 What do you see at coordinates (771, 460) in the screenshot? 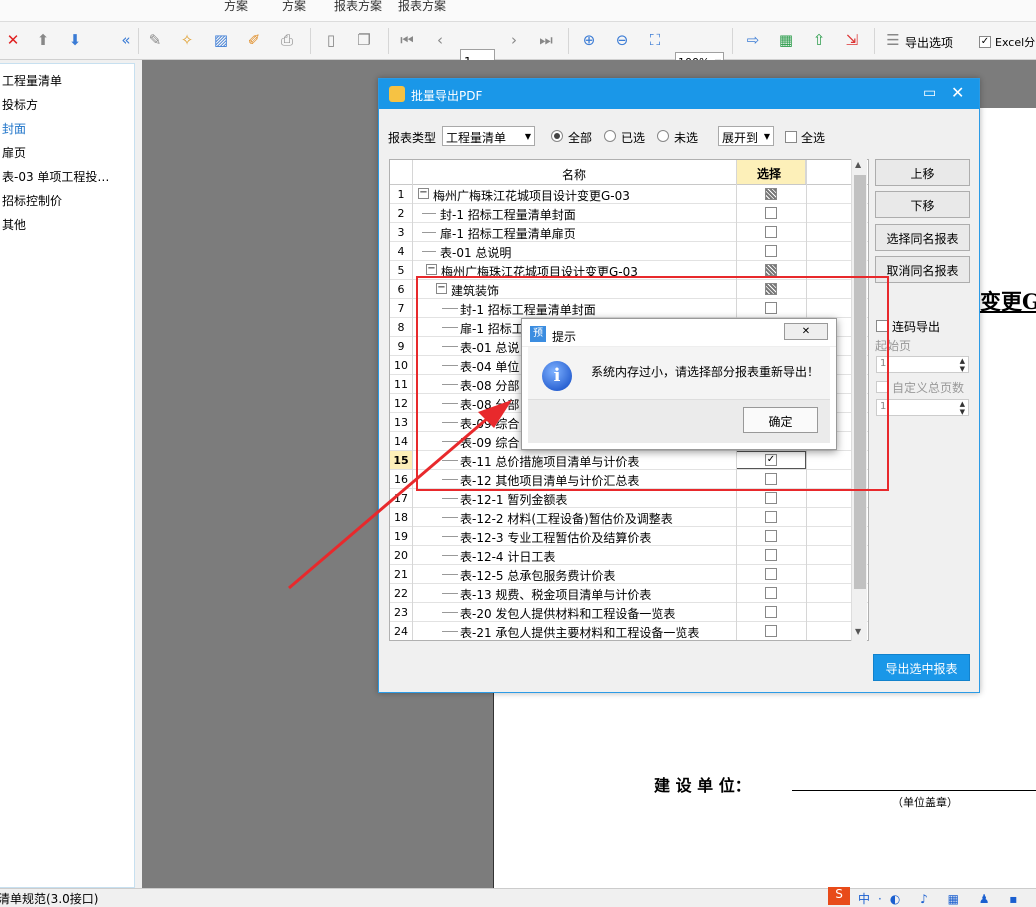
I see `select-checkbox: ✓` at bounding box center [771, 460].